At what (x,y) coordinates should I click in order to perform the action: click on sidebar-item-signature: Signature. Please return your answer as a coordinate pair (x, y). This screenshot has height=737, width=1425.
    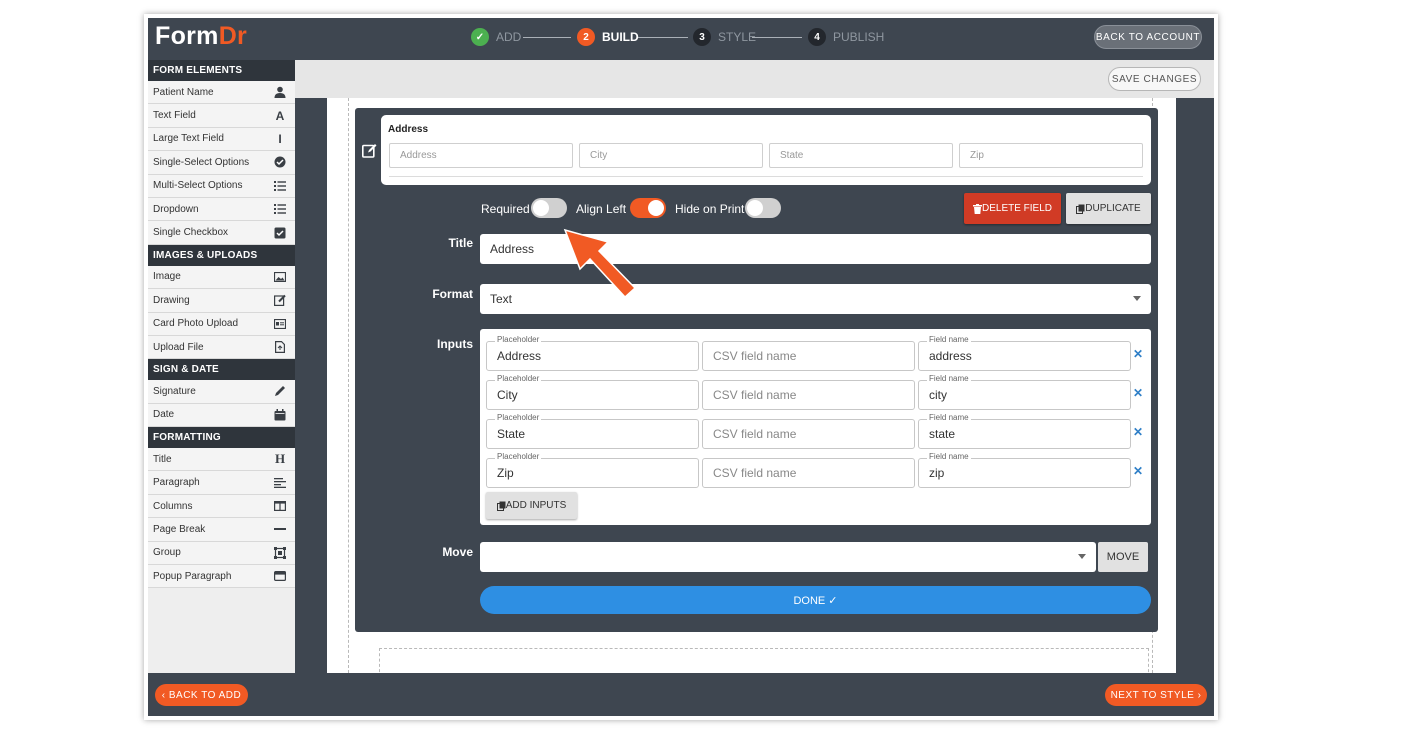
    Looking at the image, I should click on (221, 392).